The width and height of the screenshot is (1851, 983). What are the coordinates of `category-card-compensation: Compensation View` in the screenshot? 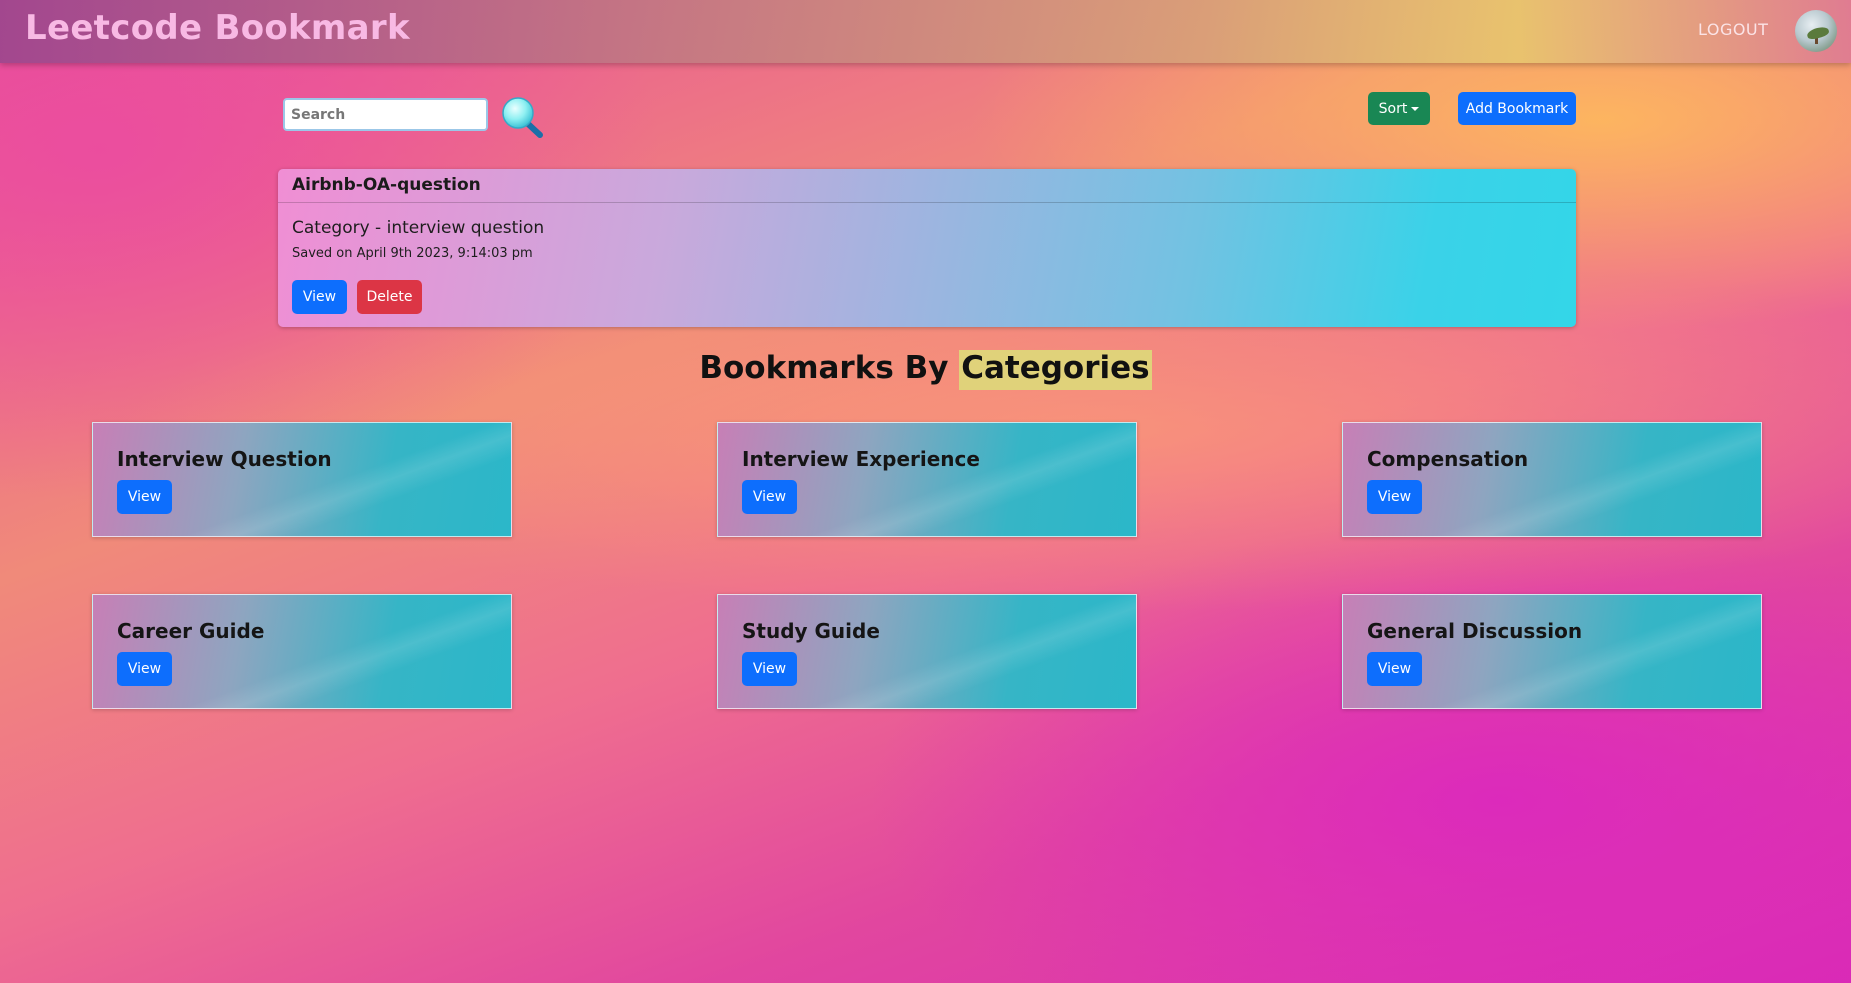 It's located at (1552, 479).